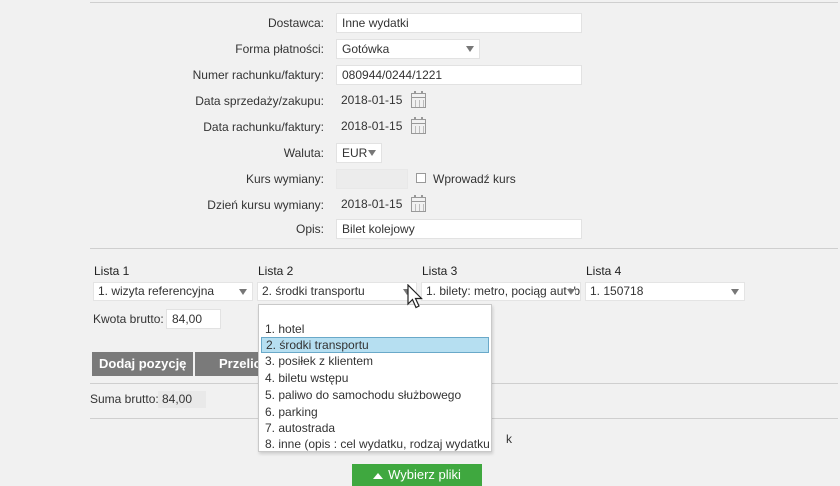 The width and height of the screenshot is (840, 486). What do you see at coordinates (112, 271) in the screenshot?
I see `list1-label: Lista 1` at bounding box center [112, 271].